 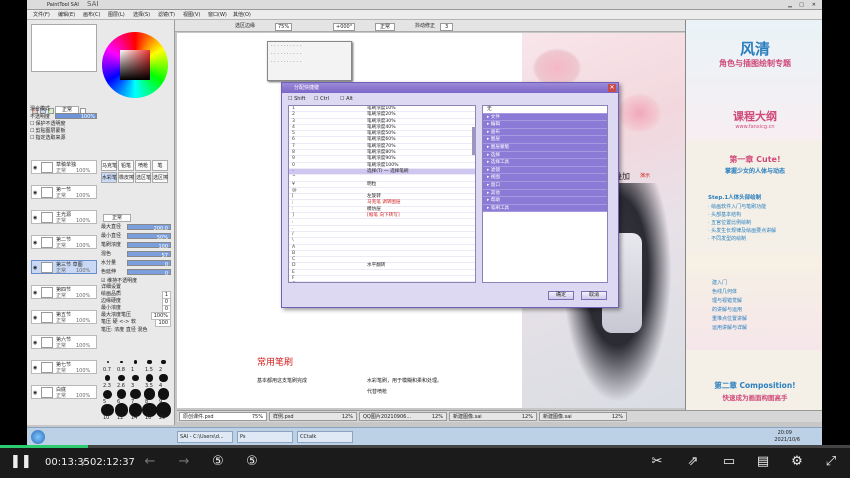 I want to click on layer-option-checkbox: ☐指定选取来源, so click(x=48, y=138).